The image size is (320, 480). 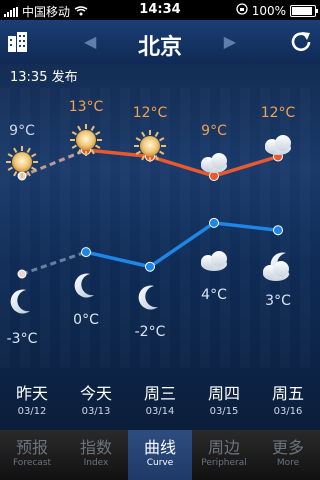 I want to click on day-date: 03/15, so click(x=224, y=411).